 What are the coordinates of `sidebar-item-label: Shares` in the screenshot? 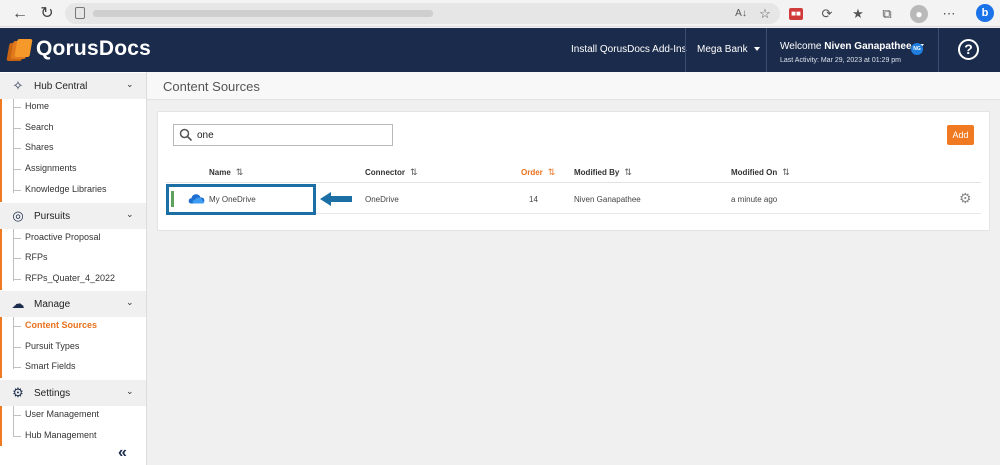 It's located at (39, 147).